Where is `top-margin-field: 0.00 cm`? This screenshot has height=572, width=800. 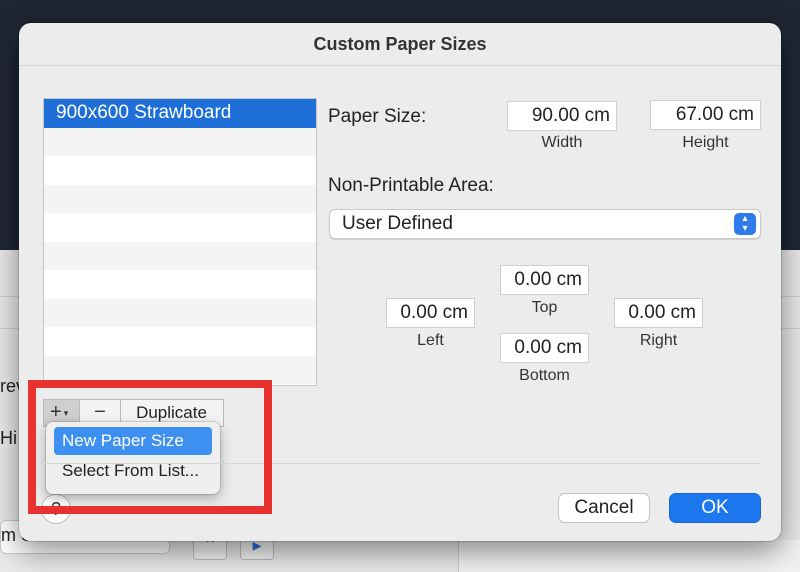 top-margin-field: 0.00 cm is located at coordinates (544, 280).